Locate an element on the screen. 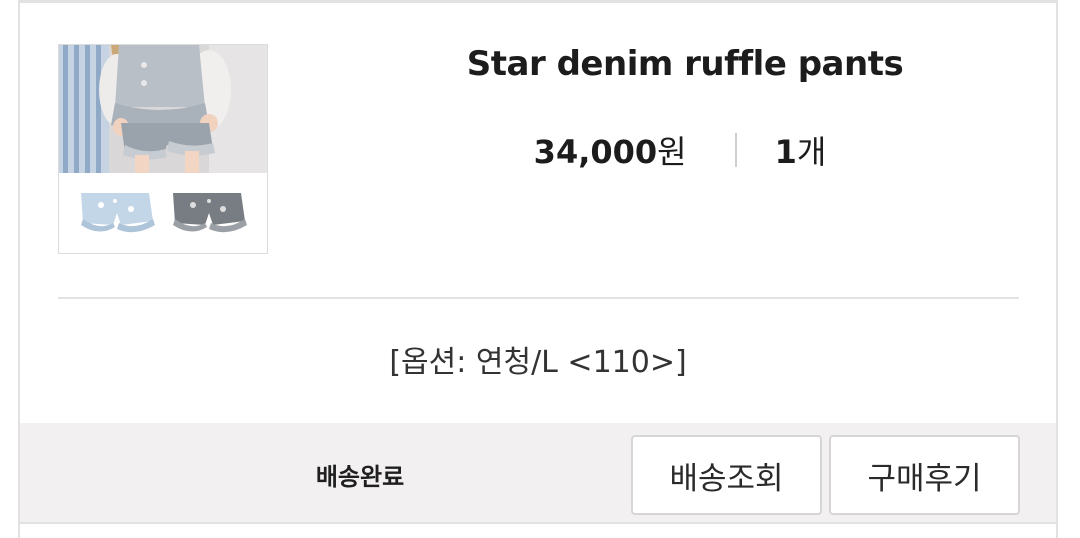 The image size is (1080, 538). product-quantity: 1개 is located at coordinates (801, 150).